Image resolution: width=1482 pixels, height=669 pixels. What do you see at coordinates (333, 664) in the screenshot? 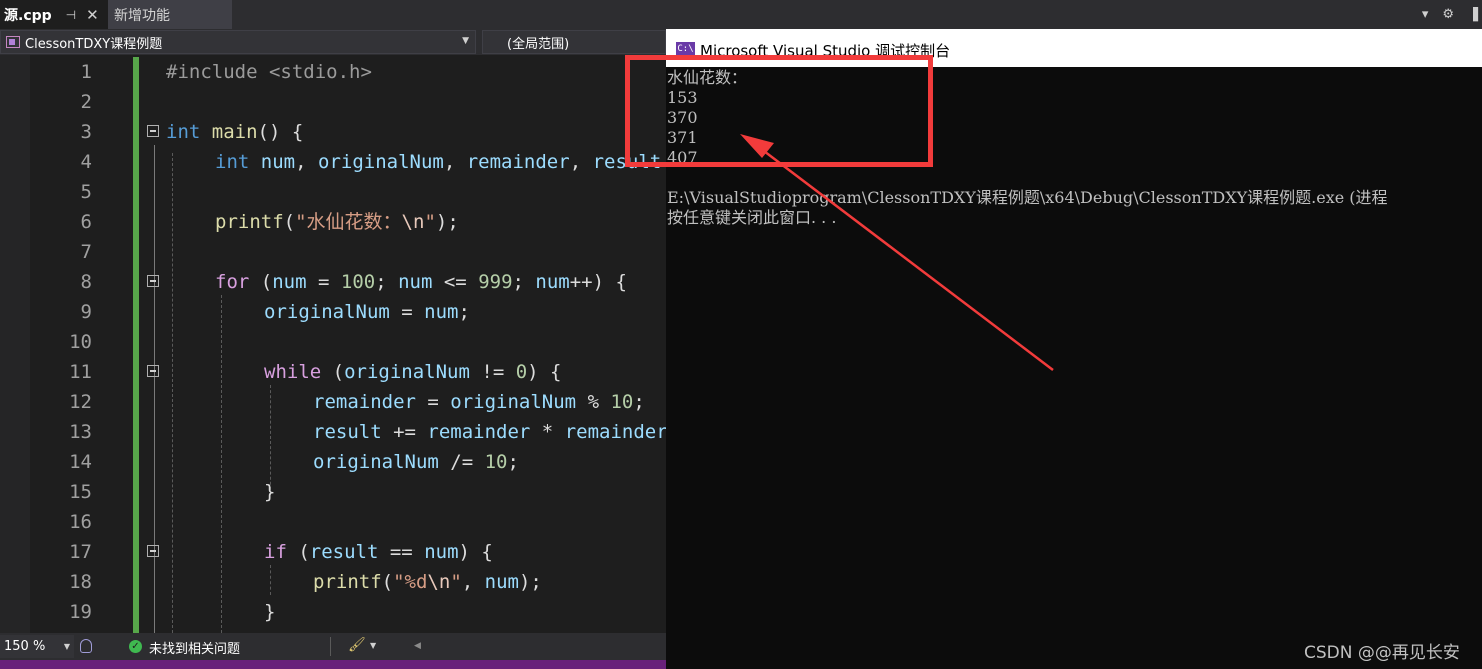
I see `accent-strip` at bounding box center [333, 664].